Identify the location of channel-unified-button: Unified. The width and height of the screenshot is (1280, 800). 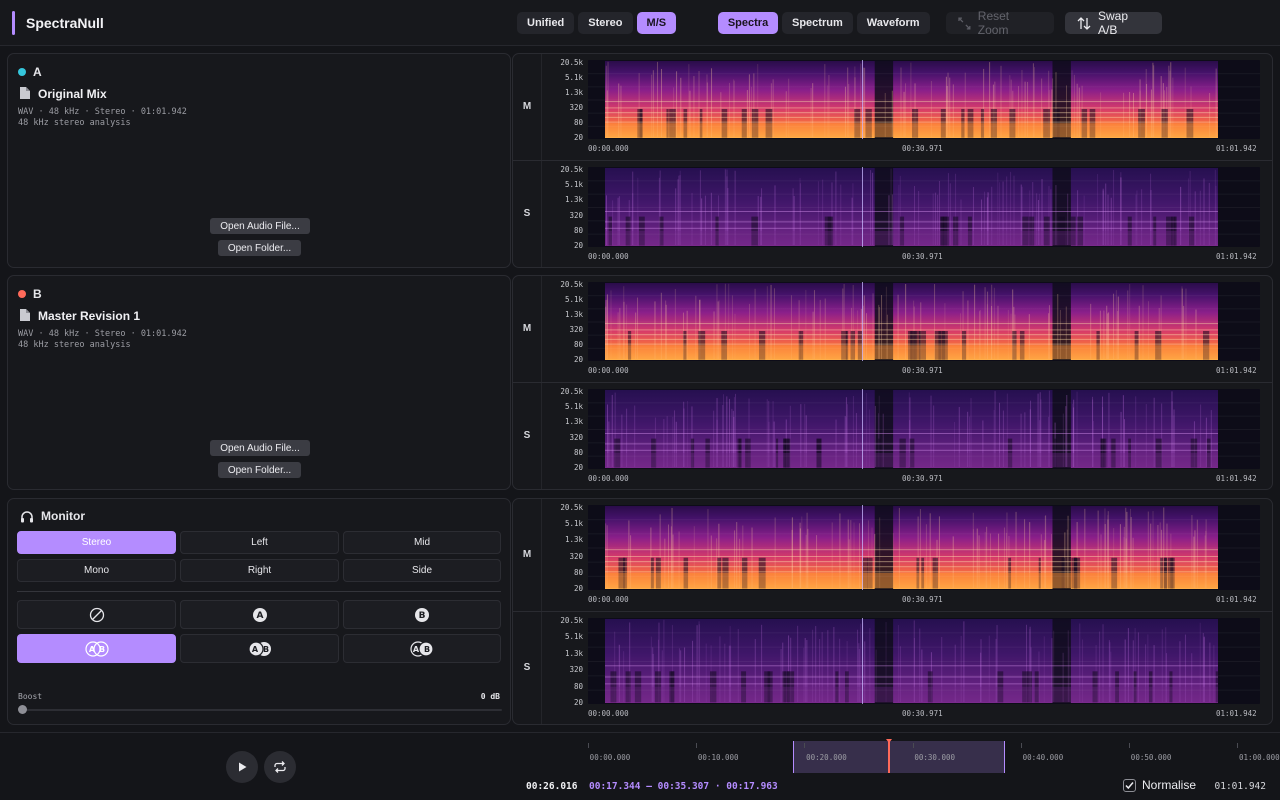
(546, 23).